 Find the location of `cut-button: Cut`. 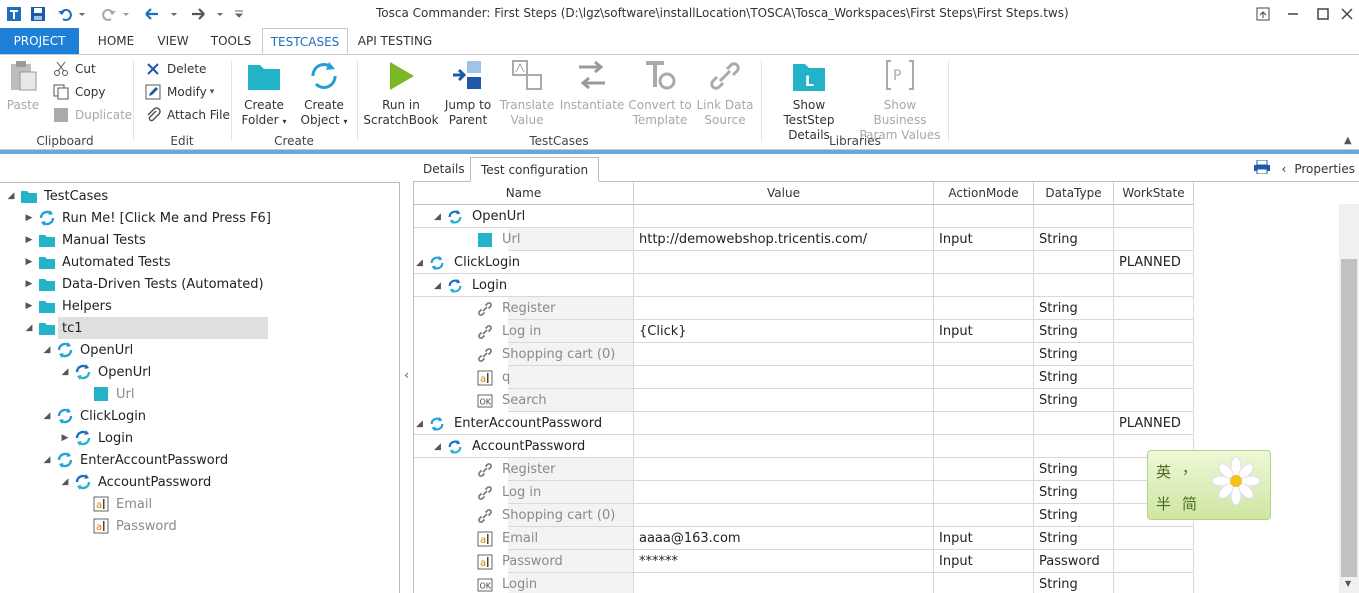

cut-button: Cut is located at coordinates (74, 69).